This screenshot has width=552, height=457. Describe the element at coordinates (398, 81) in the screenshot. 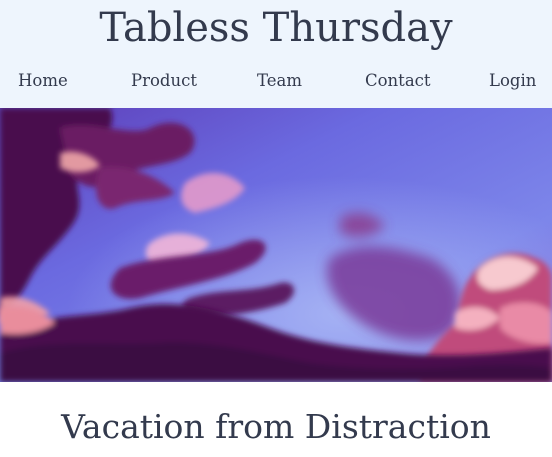

I see `nav-item-contact: Contact` at that location.